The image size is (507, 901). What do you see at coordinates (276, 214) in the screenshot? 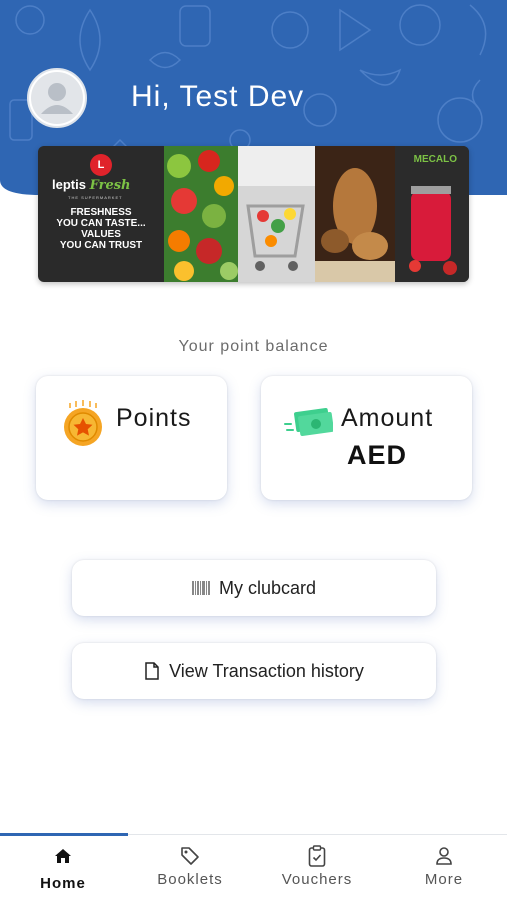
I see `shopping-cart-image` at bounding box center [276, 214].